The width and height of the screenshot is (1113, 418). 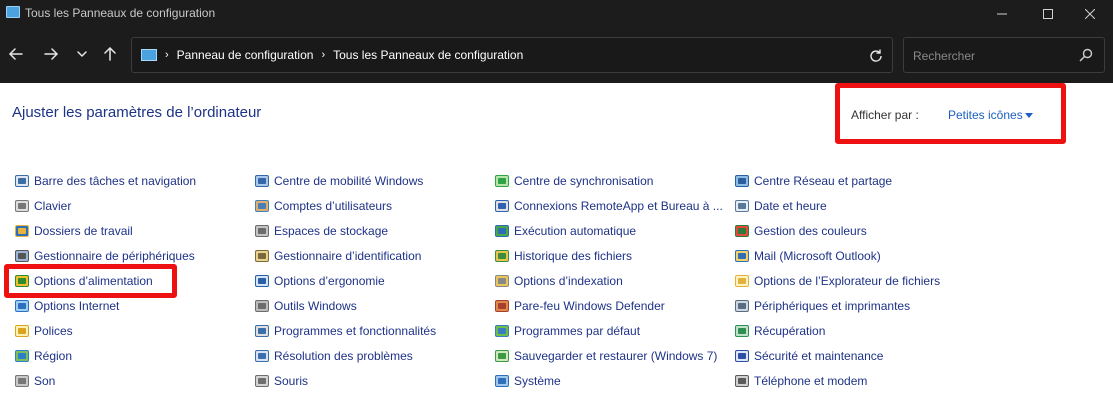 What do you see at coordinates (819, 356) in the screenshot?
I see `control-panel-item-label: Sécurité et maintenance` at bounding box center [819, 356].